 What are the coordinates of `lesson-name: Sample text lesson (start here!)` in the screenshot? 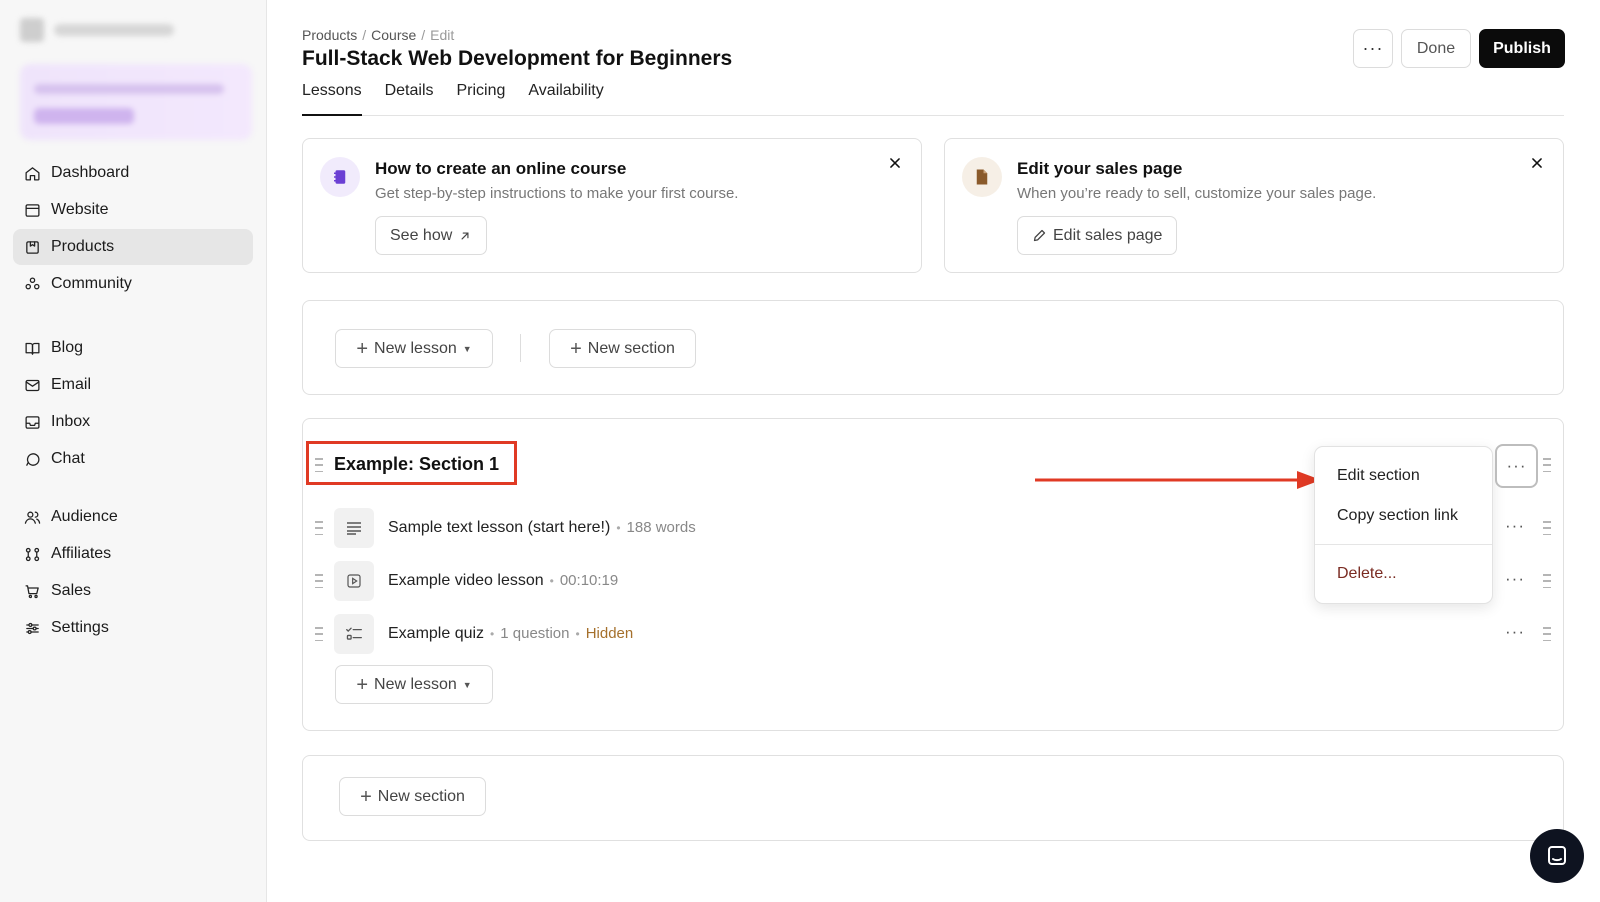 It's located at (499, 527).